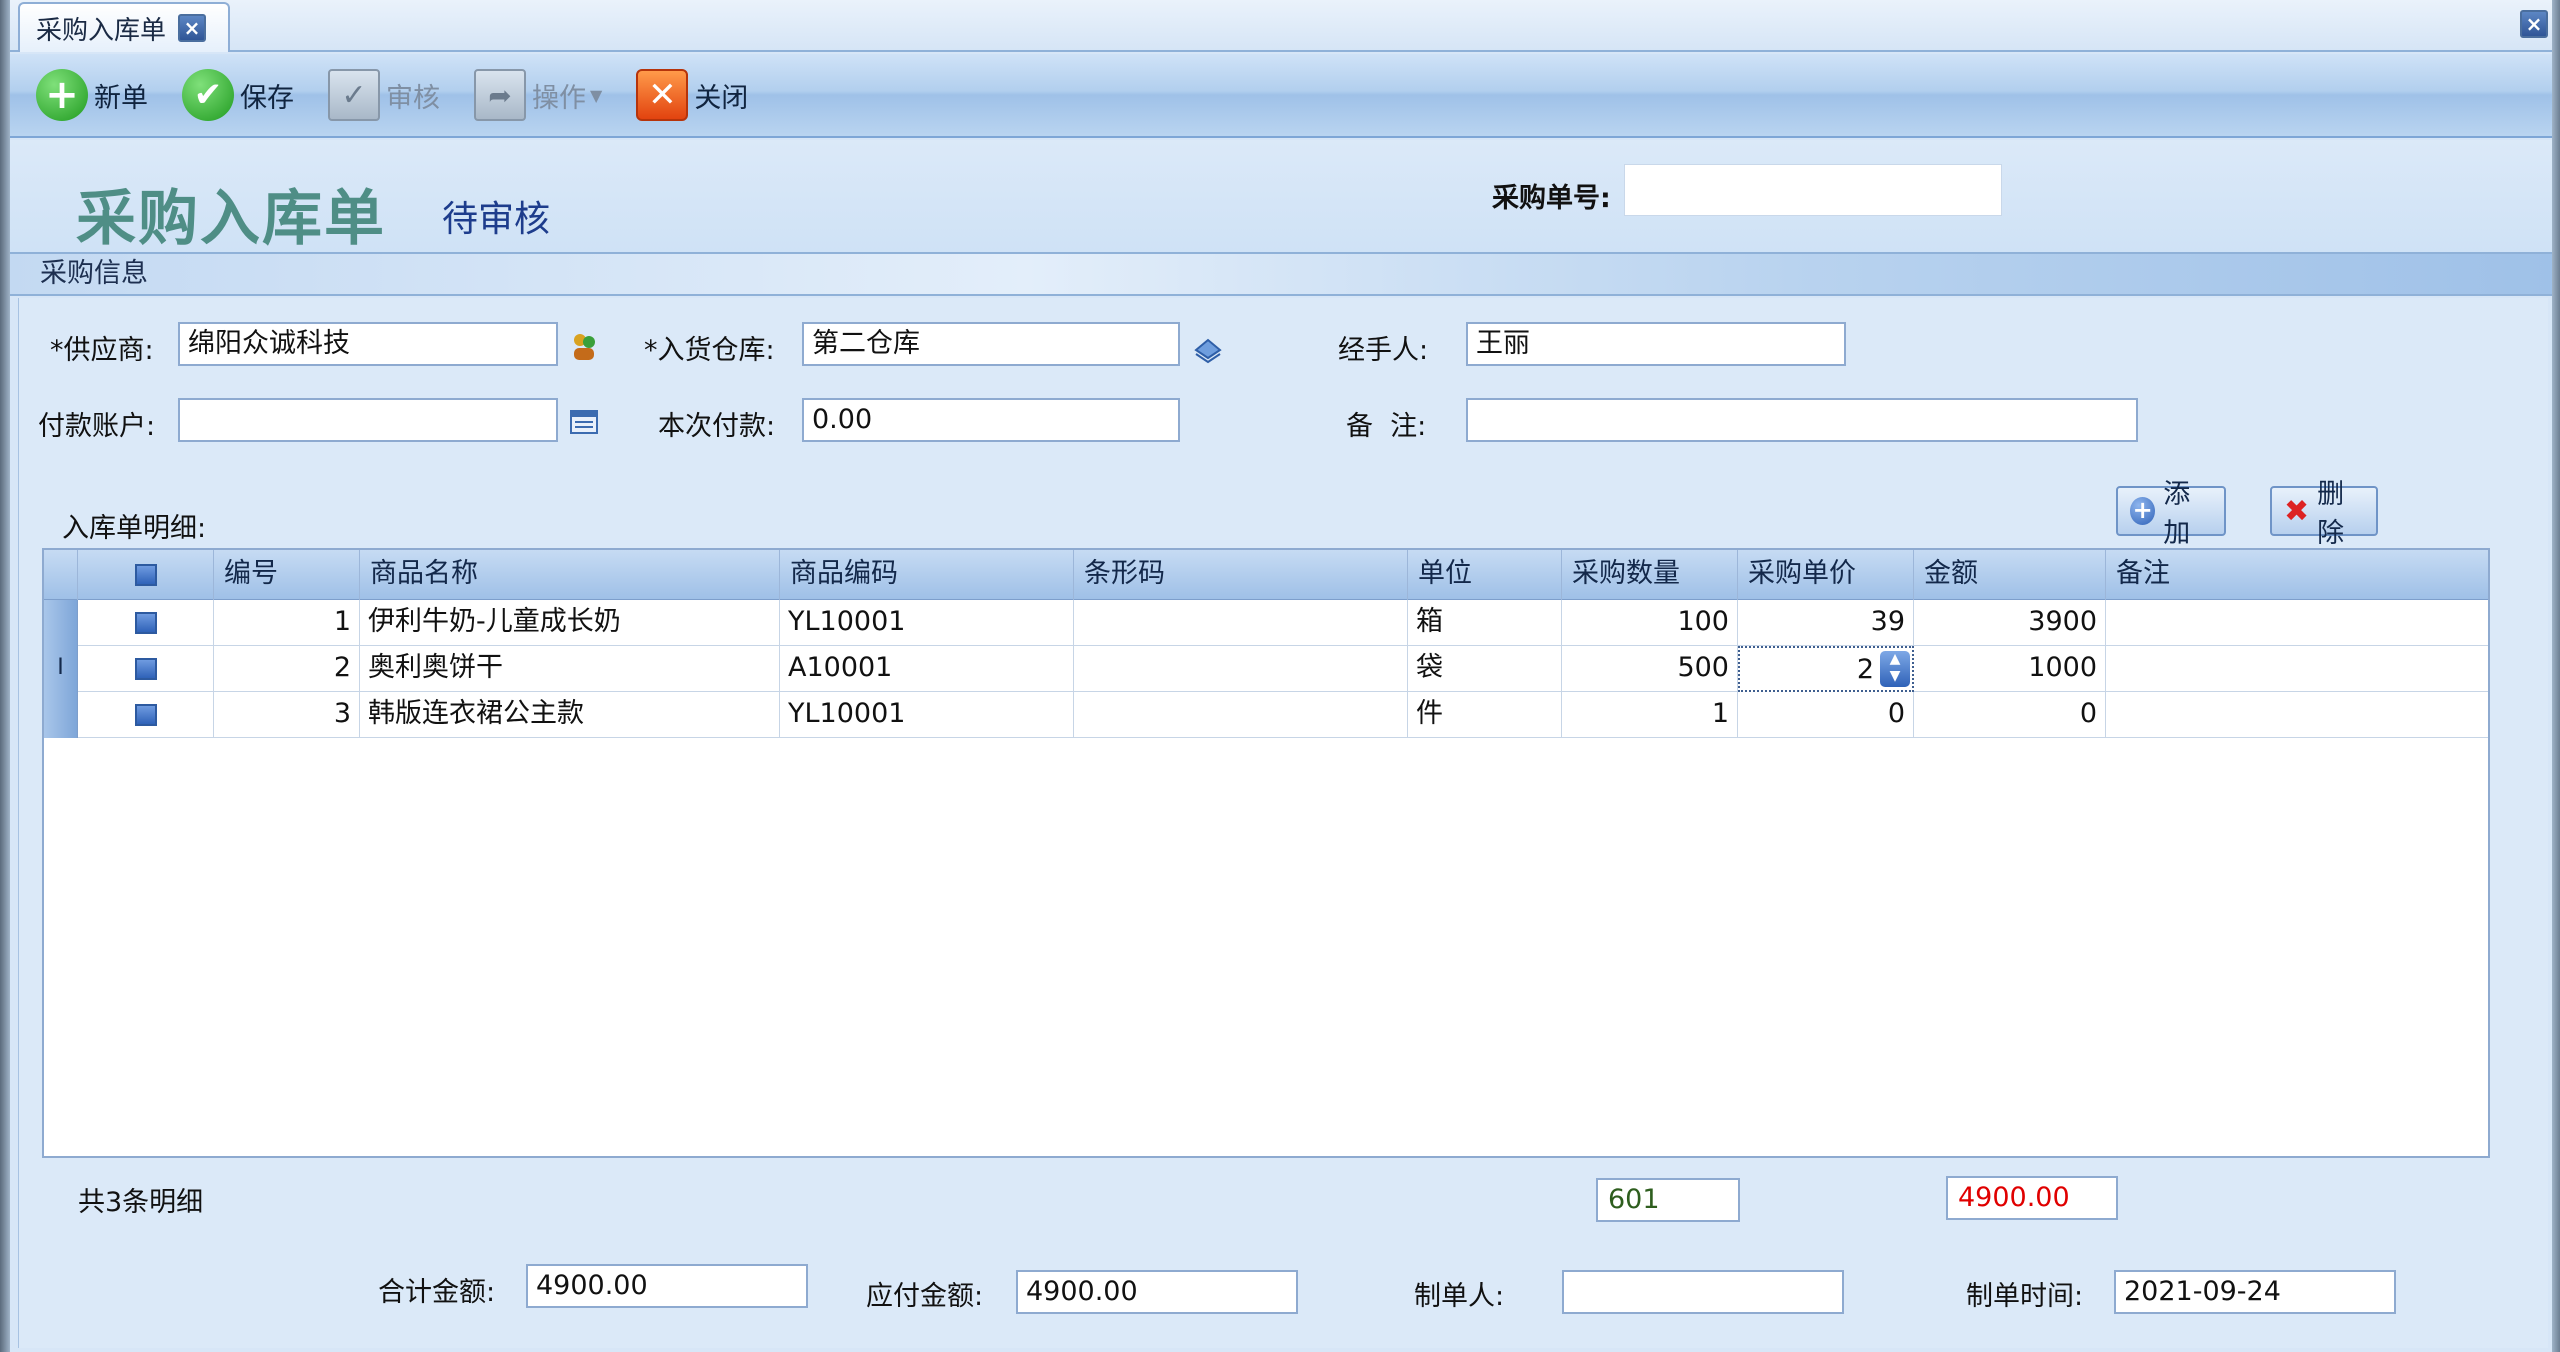 The height and width of the screenshot is (1352, 2560). I want to click on operations-dropdown: ➦ 操作 ▼, so click(538, 95).